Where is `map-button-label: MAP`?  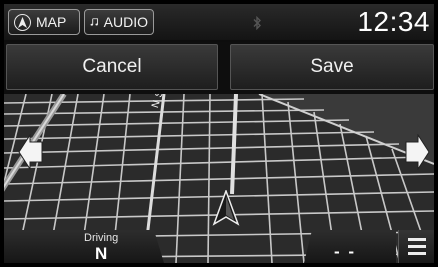
map-button-label: MAP is located at coordinates (51, 22).